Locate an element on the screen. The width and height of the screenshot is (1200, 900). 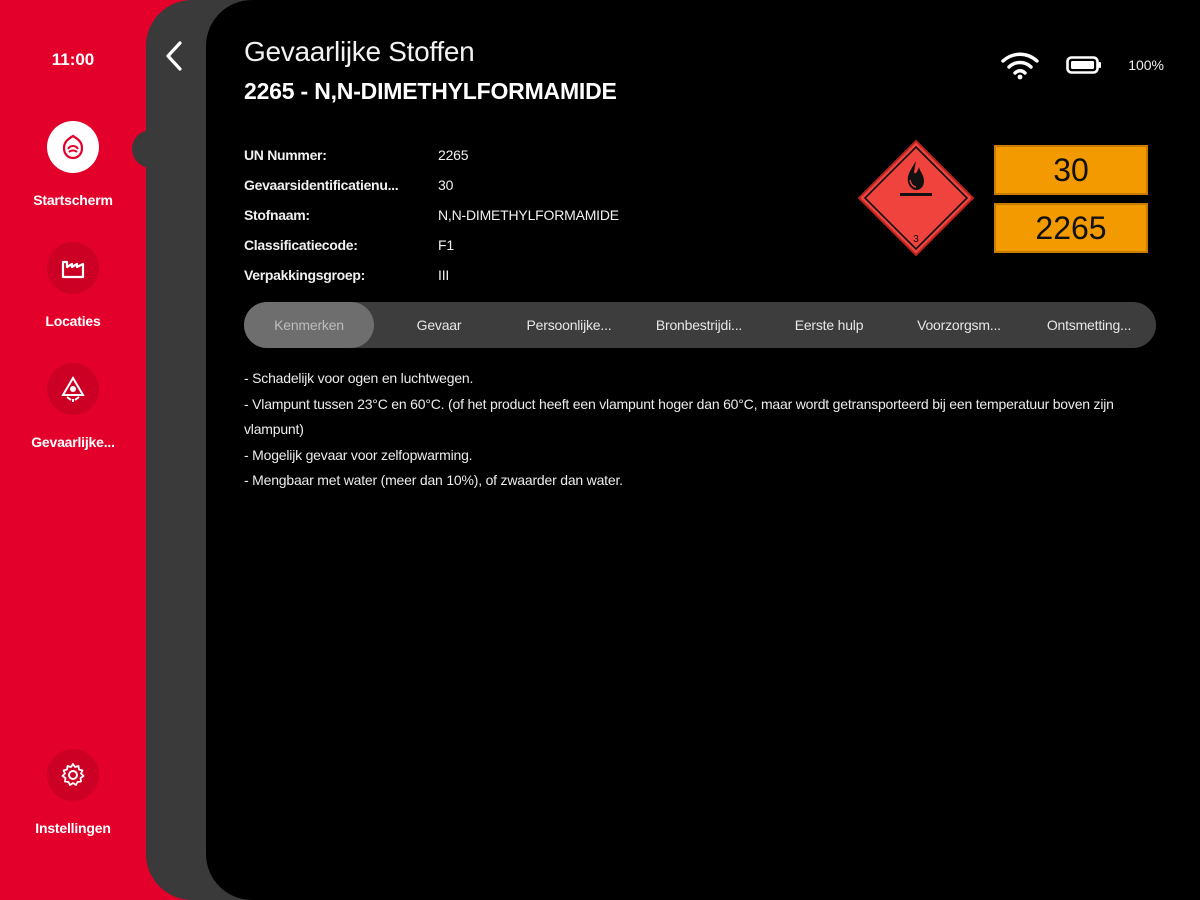
chevron-left-icon is located at coordinates (174, 56).